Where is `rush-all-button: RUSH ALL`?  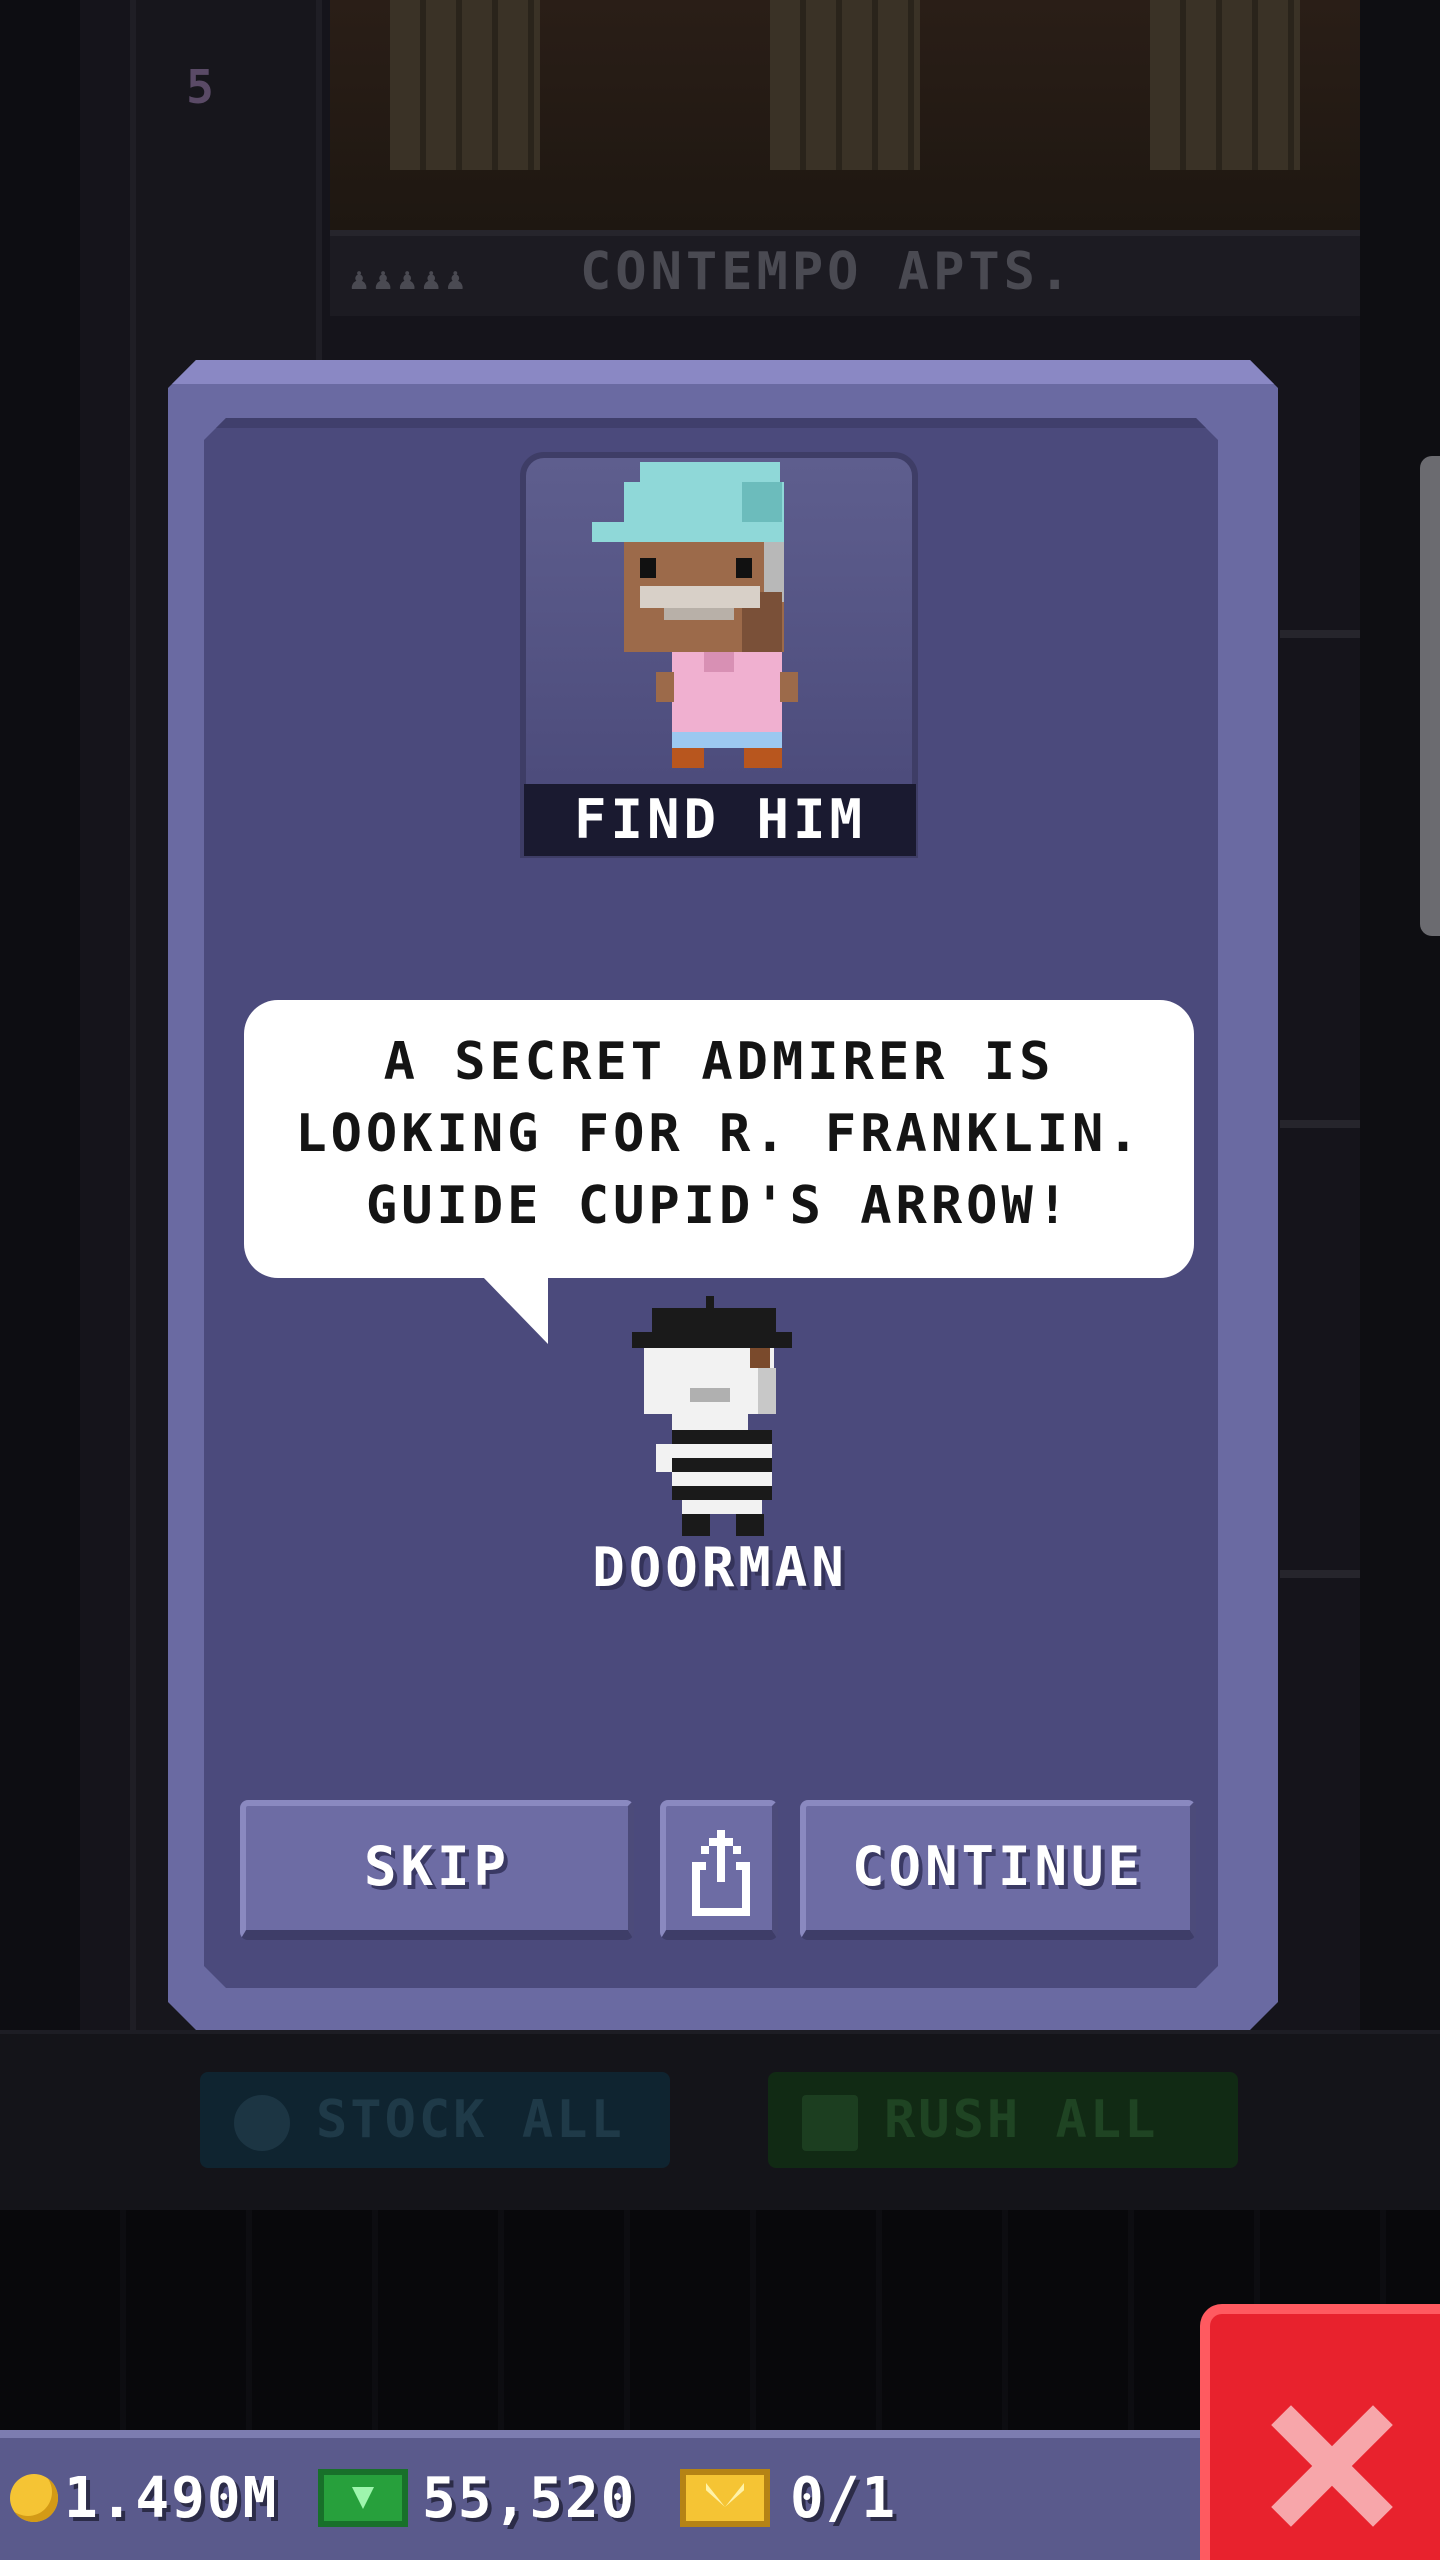
rush-all-button: RUSH ALL is located at coordinates (1003, 2120).